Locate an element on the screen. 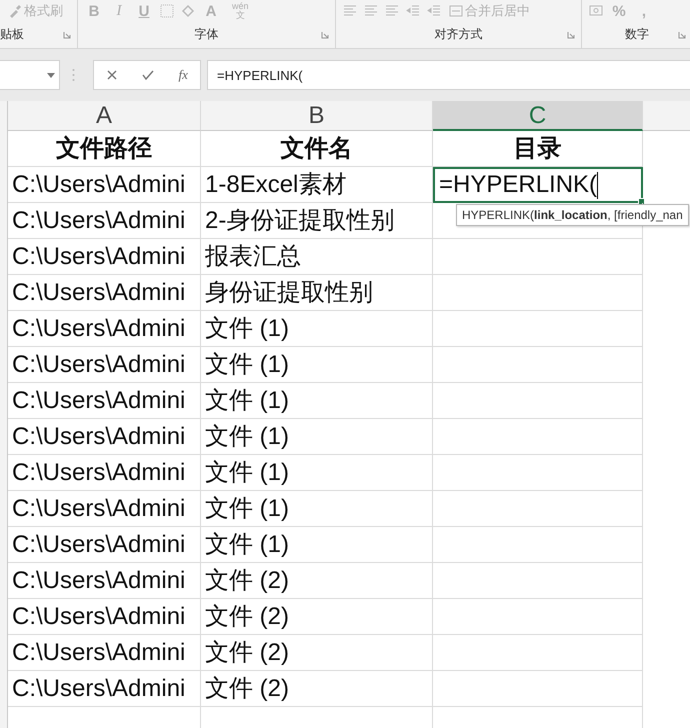  group-label: 对齐方式 is located at coordinates (458, 34).